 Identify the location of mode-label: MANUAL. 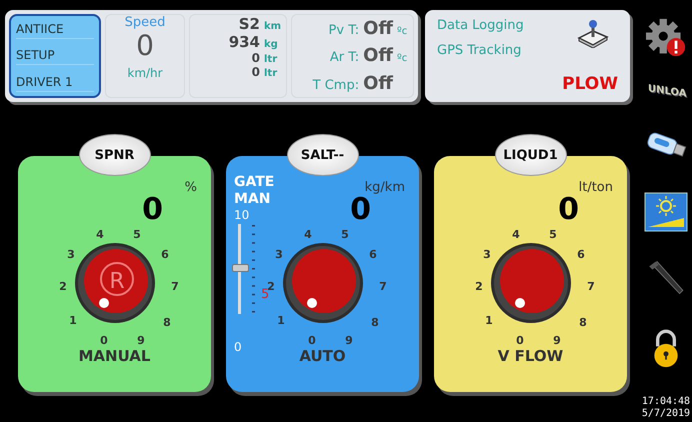
(114, 356).